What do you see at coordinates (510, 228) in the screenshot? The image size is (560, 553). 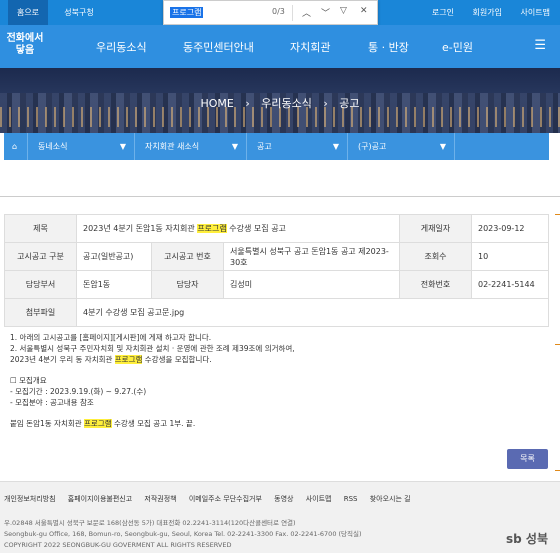 I see `post-date: 2023-09-12` at bounding box center [510, 228].